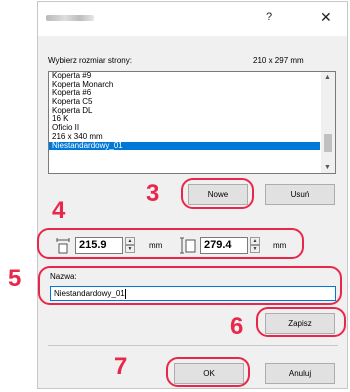 This screenshot has width=350, height=392. What do you see at coordinates (153, 193) in the screenshot?
I see `step-3-marker: 3` at bounding box center [153, 193].